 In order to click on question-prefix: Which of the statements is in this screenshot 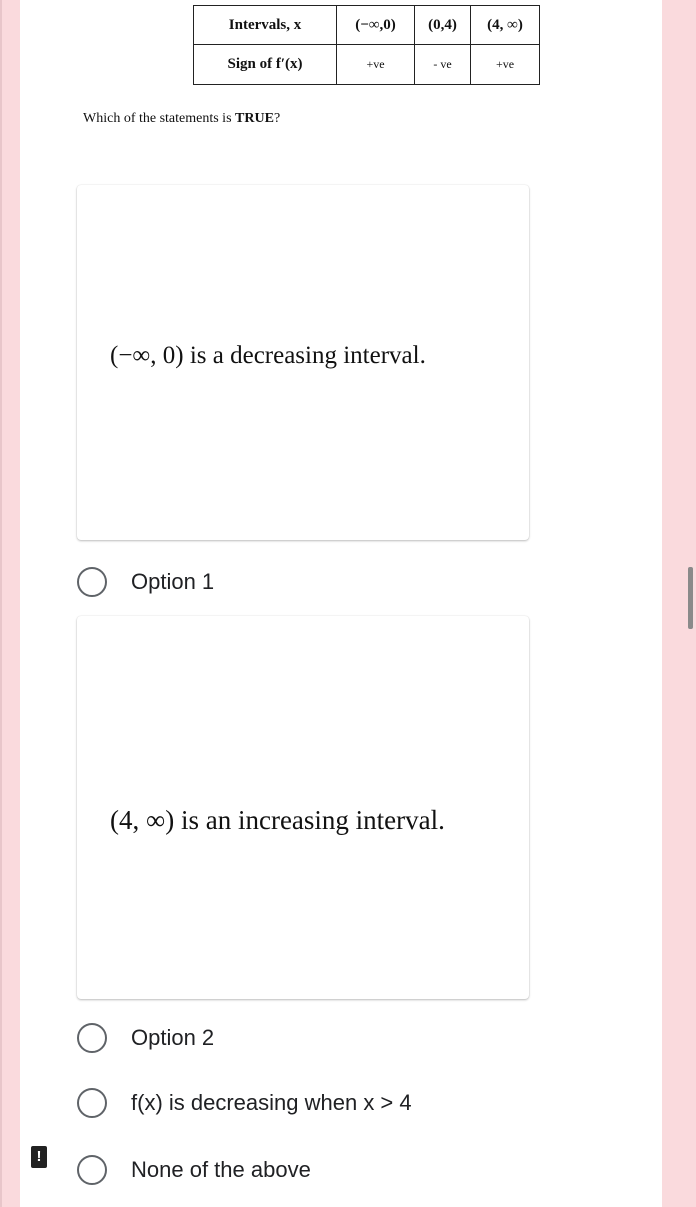, I will do `click(159, 118)`.